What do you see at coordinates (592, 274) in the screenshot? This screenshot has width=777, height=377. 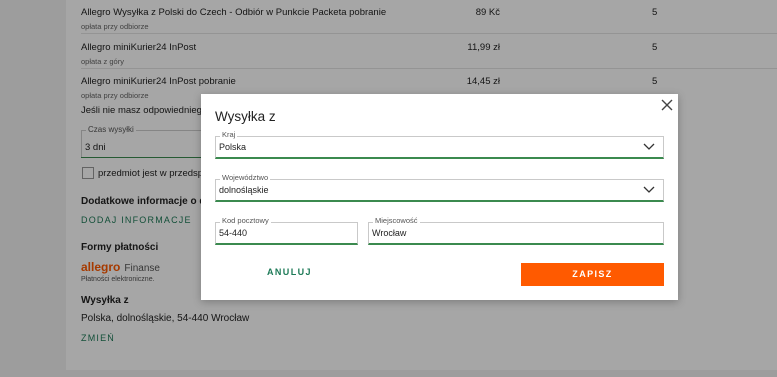 I see `save-button: ZAPISZ` at bounding box center [592, 274].